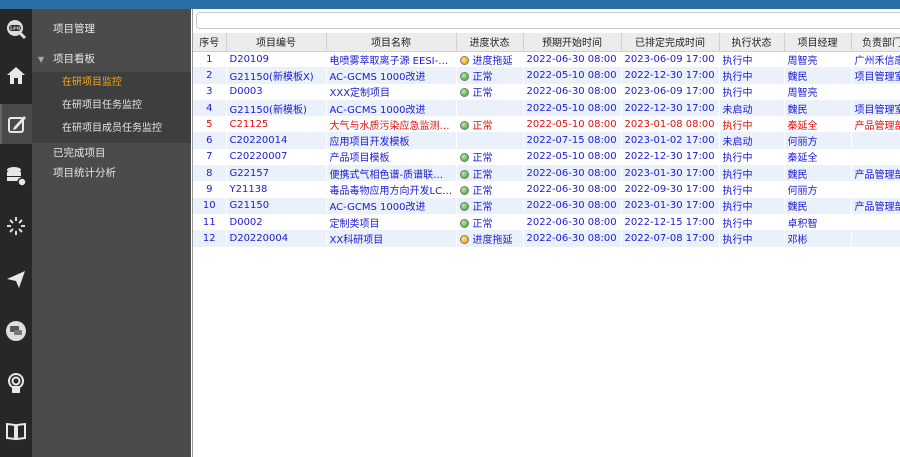 This screenshot has width=900, height=457. Describe the element at coordinates (16, 75) in the screenshot. I see `home-icon` at that location.